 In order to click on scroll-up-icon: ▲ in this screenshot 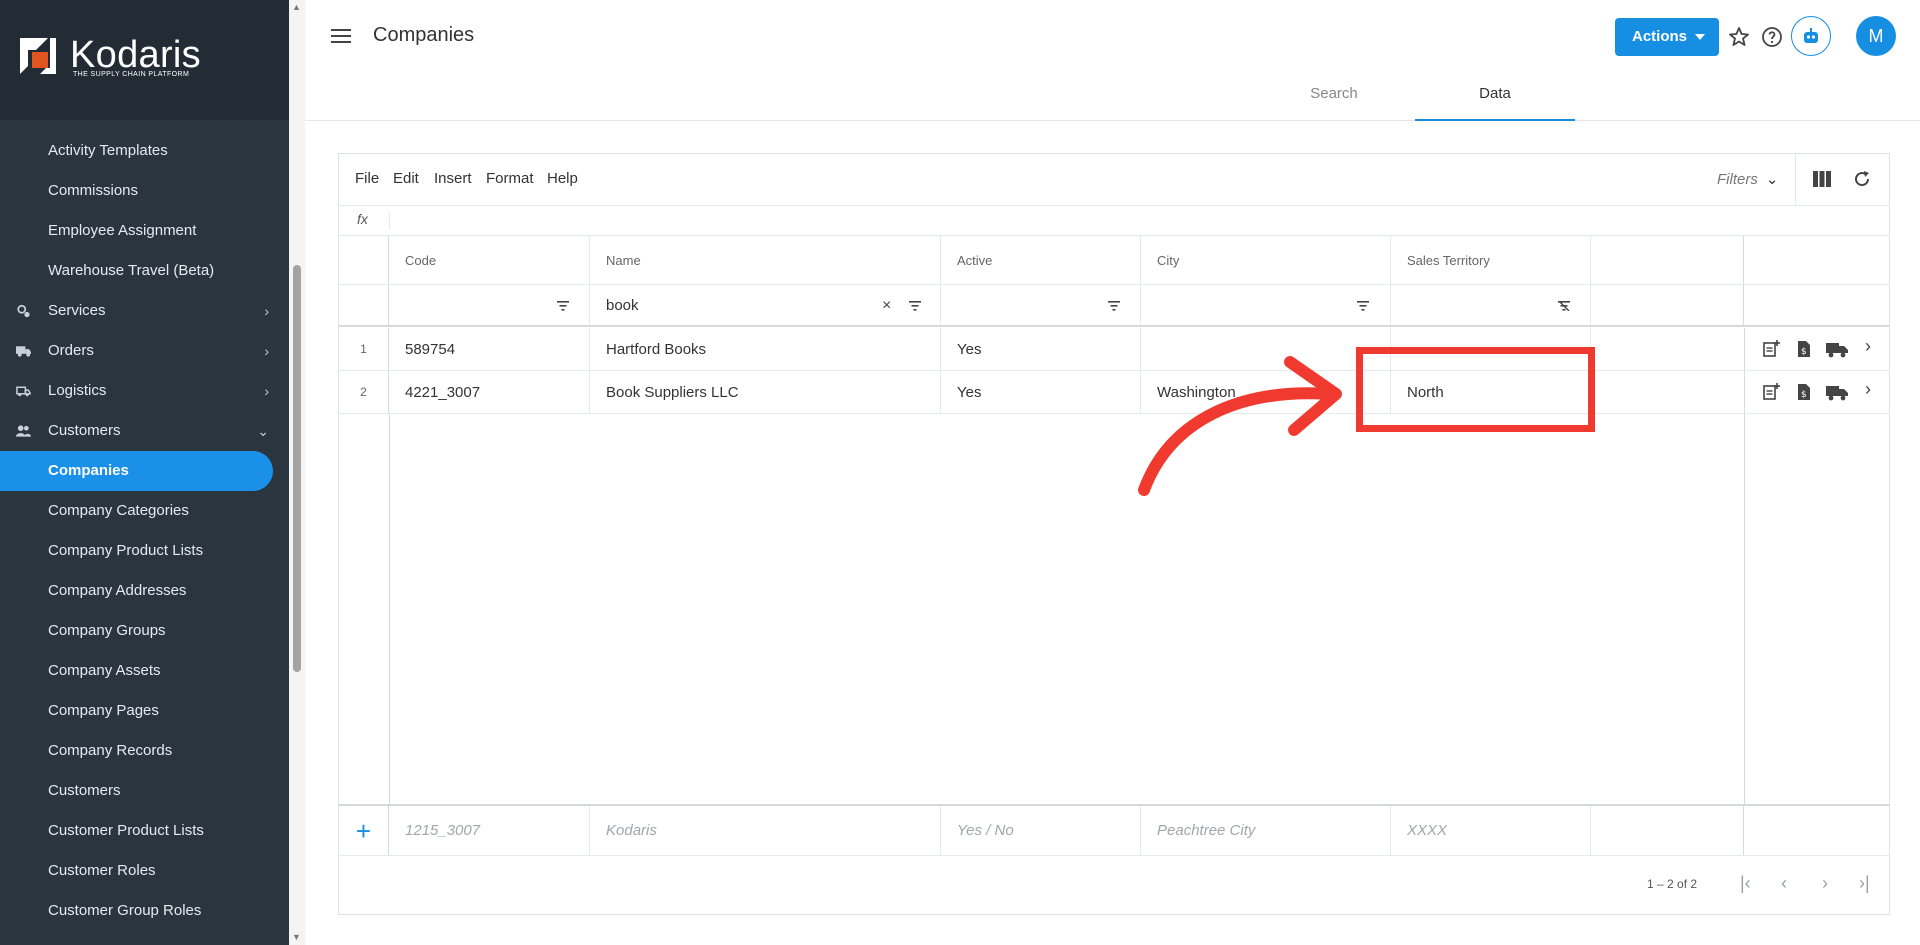, I will do `click(296, 7)`.